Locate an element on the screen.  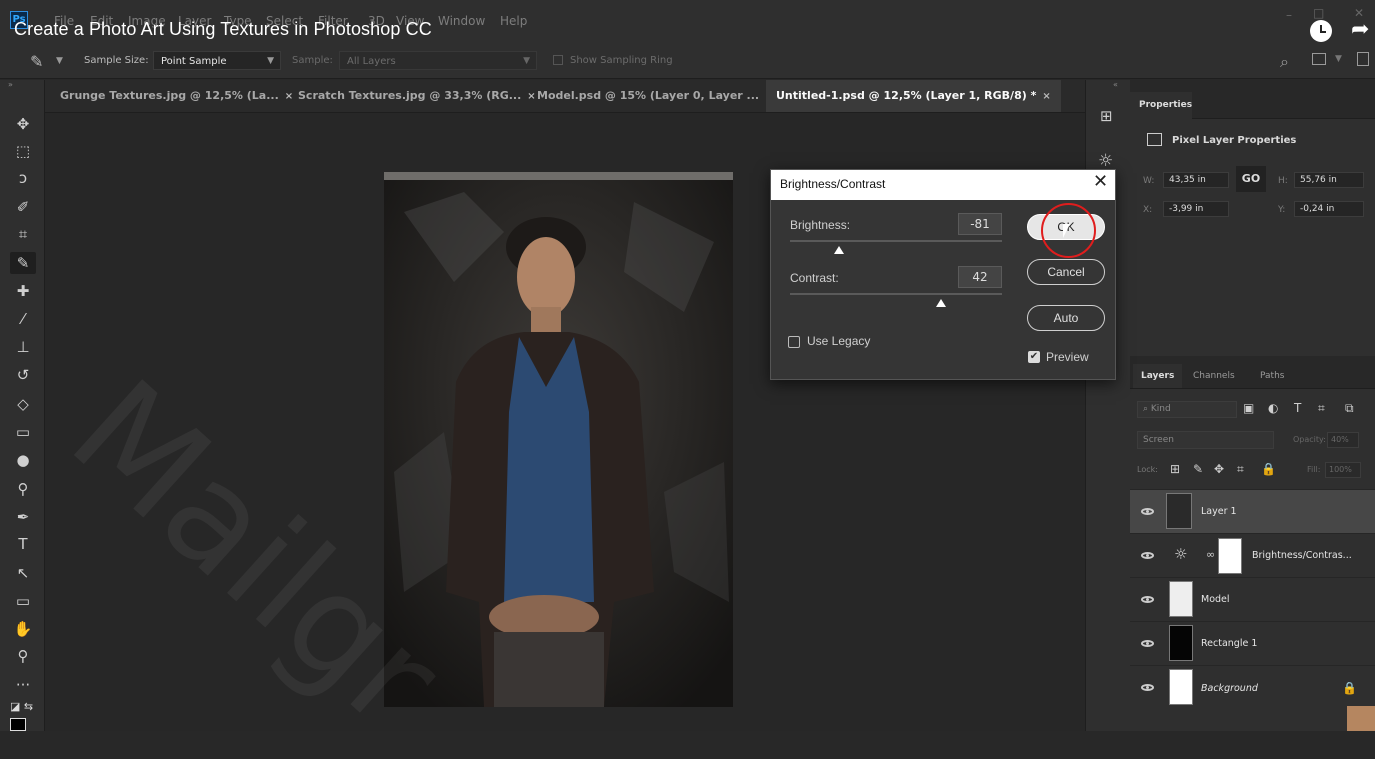
preview-checkbox: ✔ is located at coordinates (1034, 357).